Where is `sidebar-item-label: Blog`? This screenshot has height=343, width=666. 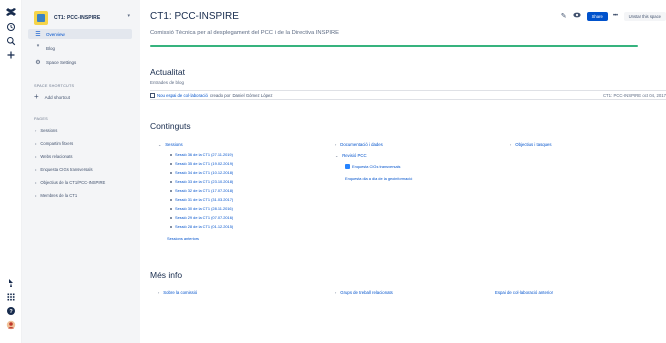
sidebar-item-label: Blog is located at coordinates (51, 48).